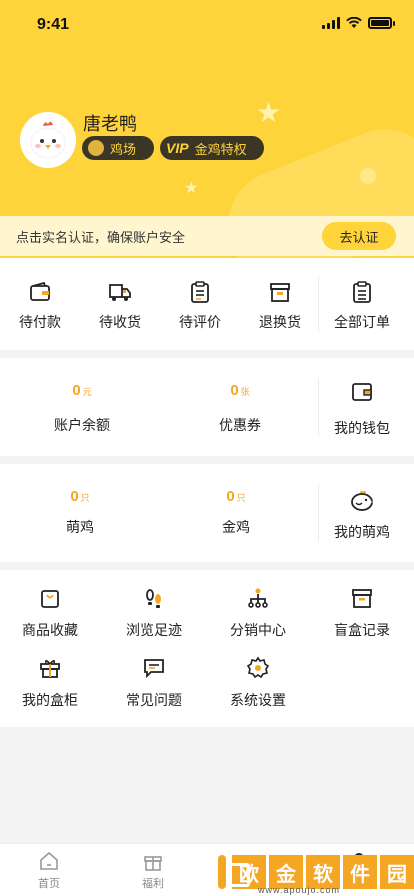  What do you see at coordinates (96, 148) in the screenshot?
I see `farm-icon` at bounding box center [96, 148].